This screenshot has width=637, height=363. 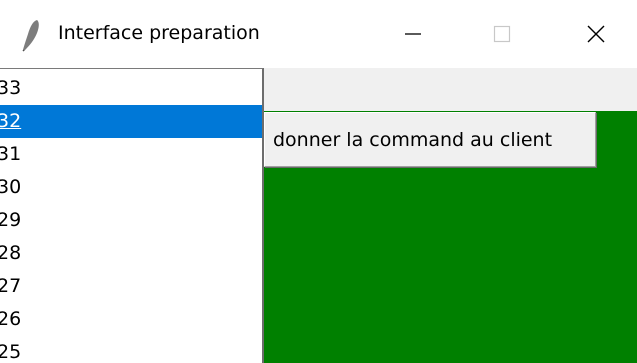 I want to click on minimize-button, so click(x=413, y=34).